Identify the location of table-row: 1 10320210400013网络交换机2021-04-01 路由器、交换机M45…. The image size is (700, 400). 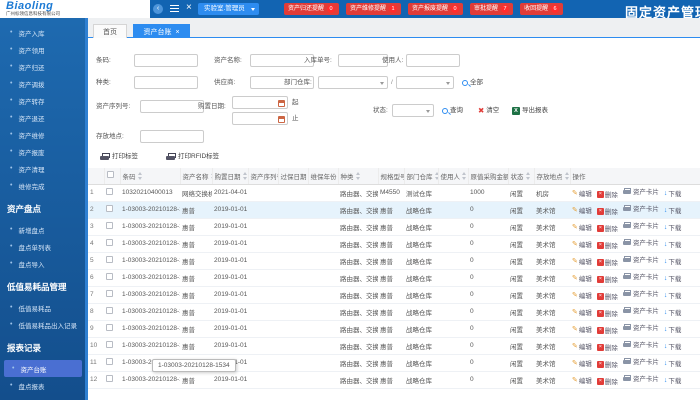
(394, 193).